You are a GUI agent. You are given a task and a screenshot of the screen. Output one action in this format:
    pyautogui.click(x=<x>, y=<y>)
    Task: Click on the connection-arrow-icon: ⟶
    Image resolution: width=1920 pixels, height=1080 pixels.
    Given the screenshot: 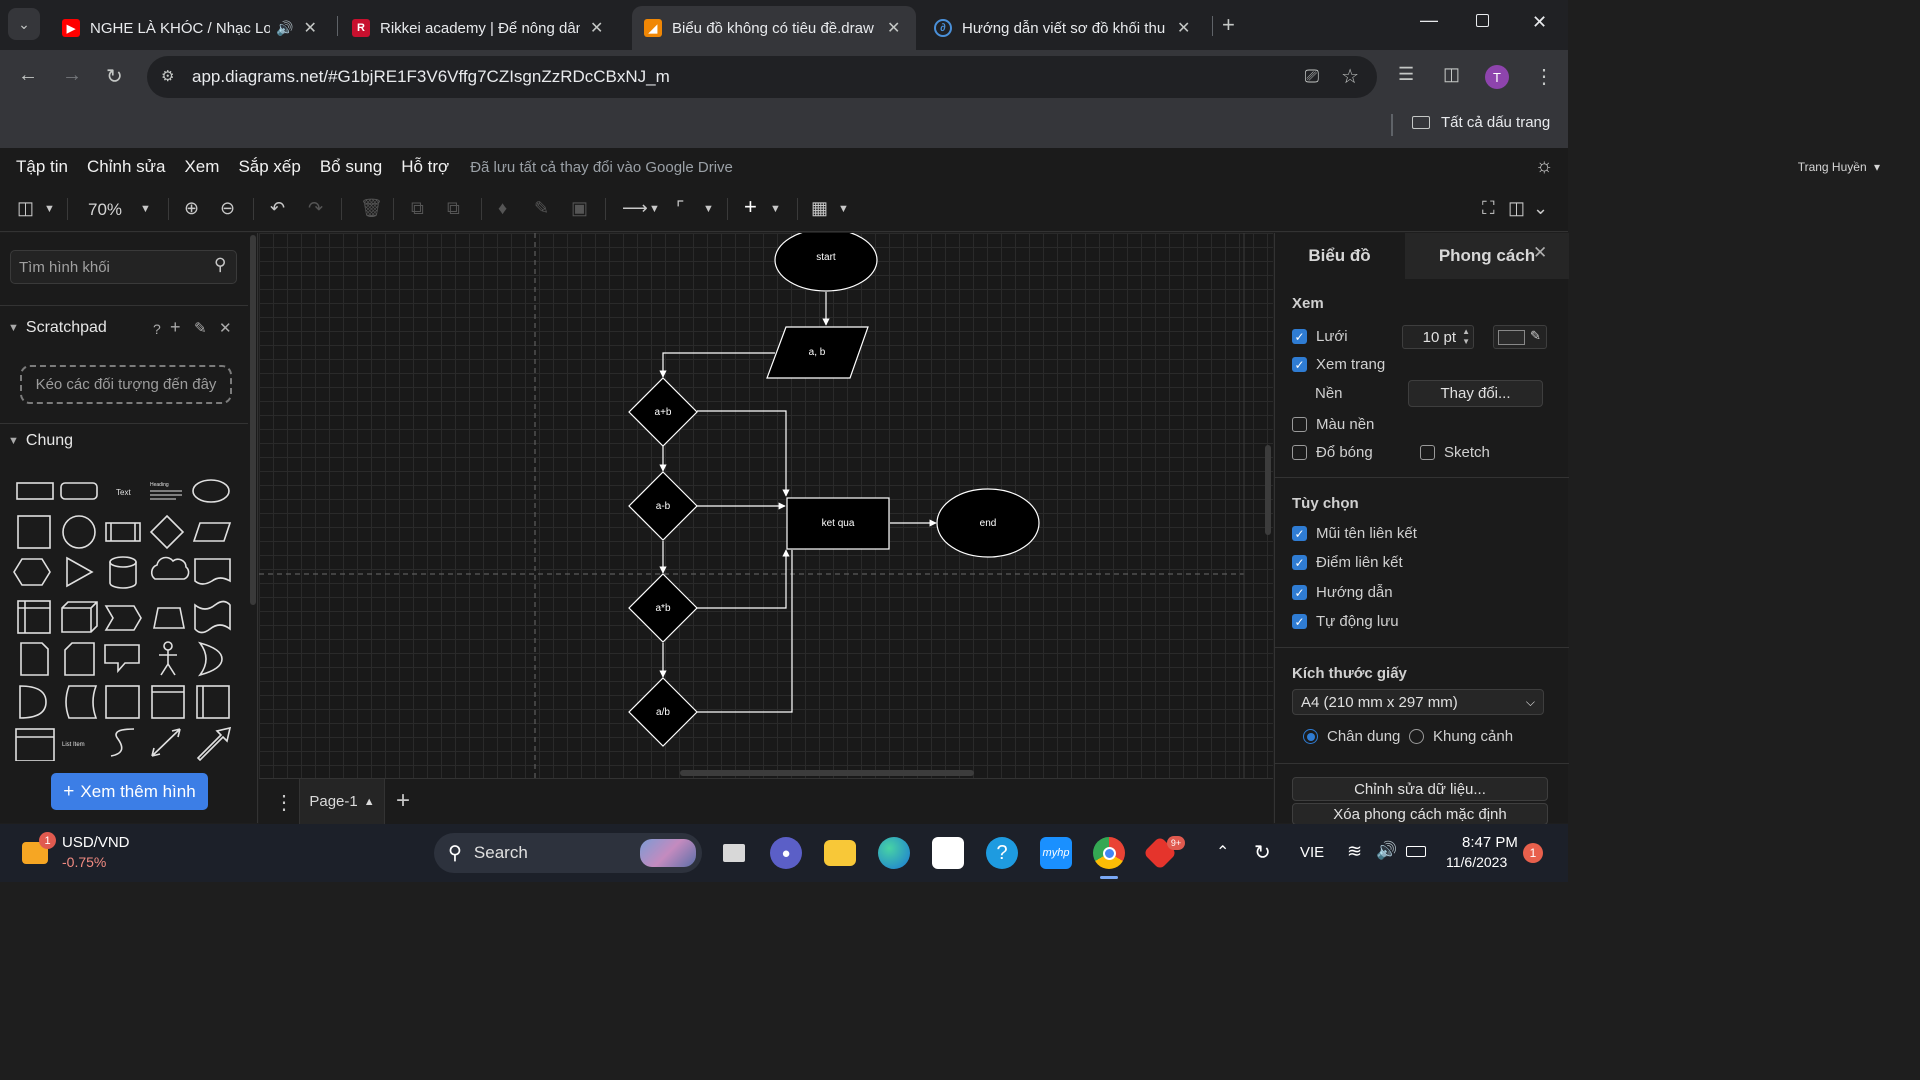 What is the action you would take?
    pyautogui.click(x=635, y=208)
    